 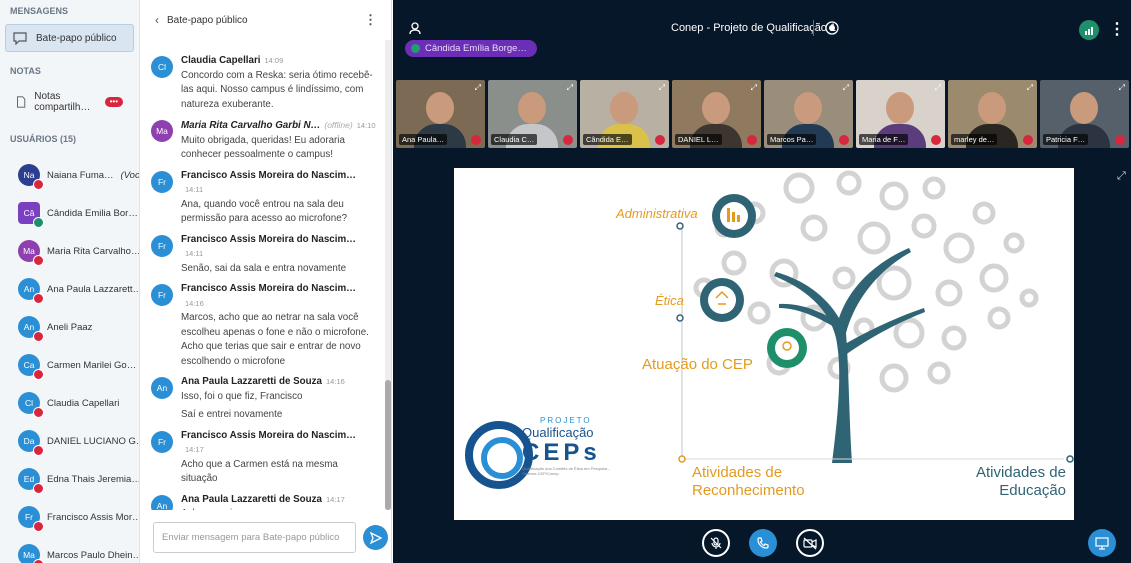 What do you see at coordinates (31, 443) in the screenshot?
I see `user-avatar: Da` at bounding box center [31, 443].